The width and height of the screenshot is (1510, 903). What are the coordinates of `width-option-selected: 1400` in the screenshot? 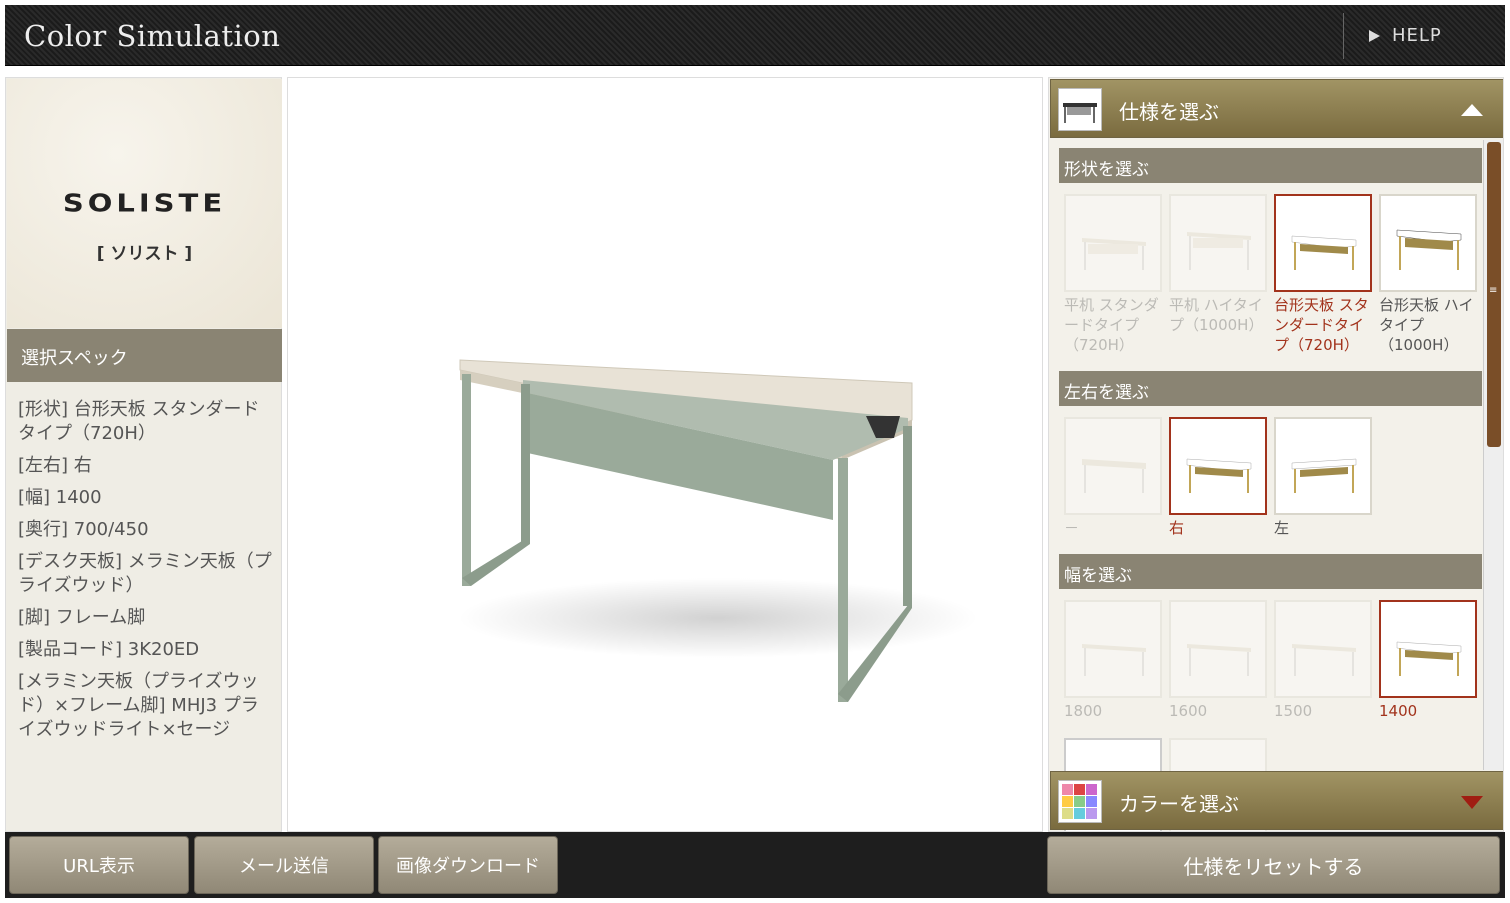 It's located at (1428, 660).